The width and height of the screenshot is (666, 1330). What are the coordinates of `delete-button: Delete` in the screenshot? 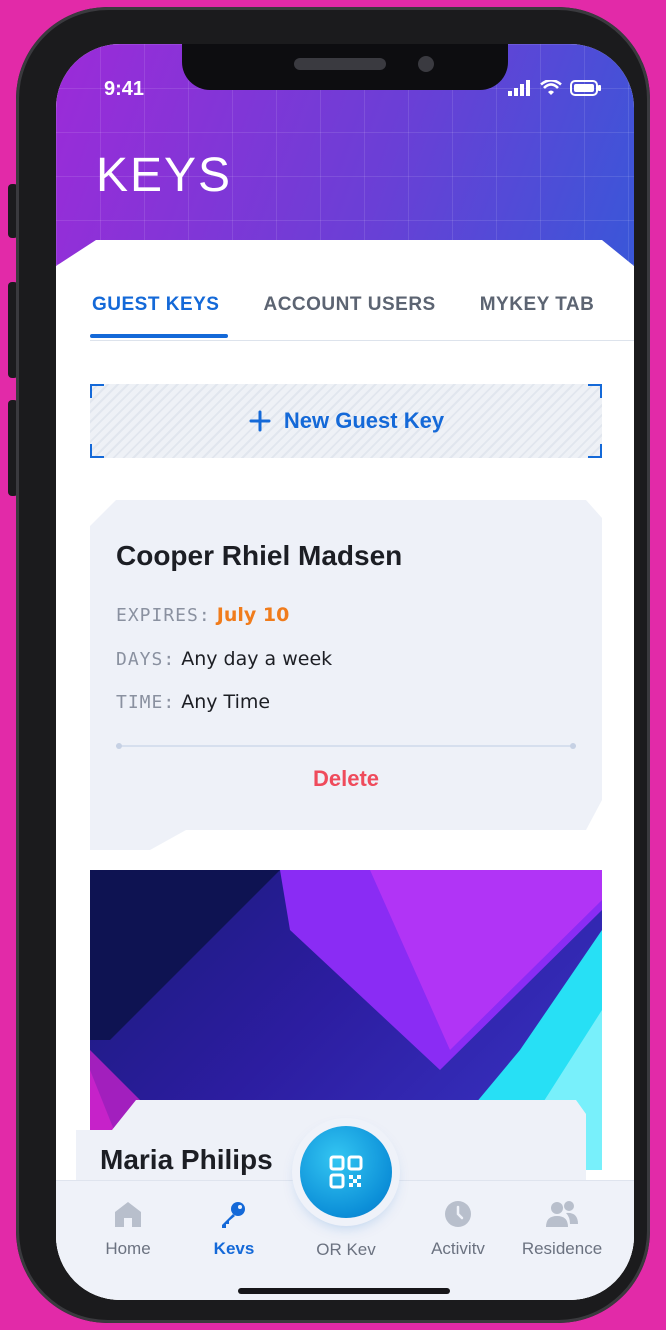 It's located at (346, 779).